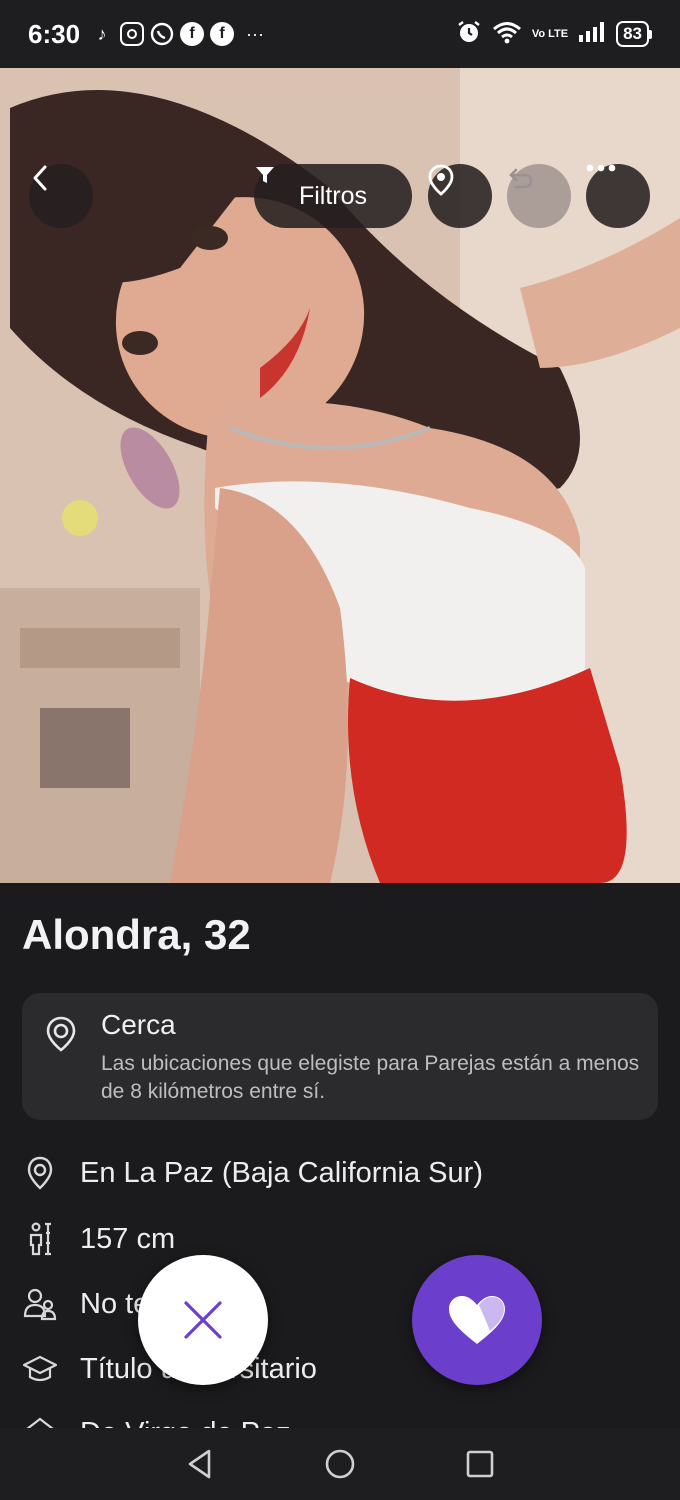  I want to click on chevron-left-icon, so click(40, 178).